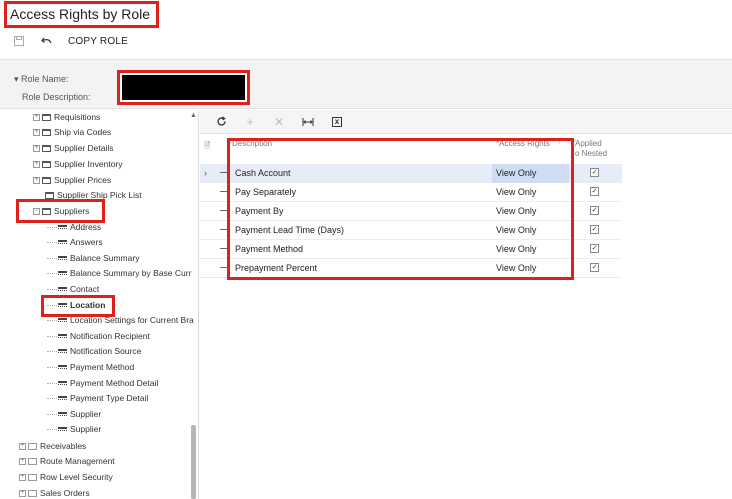 This screenshot has height=499, width=732. Describe the element at coordinates (366, 84) in the screenshot. I see `role-form: ▾ Role Name: Role Description:` at that location.